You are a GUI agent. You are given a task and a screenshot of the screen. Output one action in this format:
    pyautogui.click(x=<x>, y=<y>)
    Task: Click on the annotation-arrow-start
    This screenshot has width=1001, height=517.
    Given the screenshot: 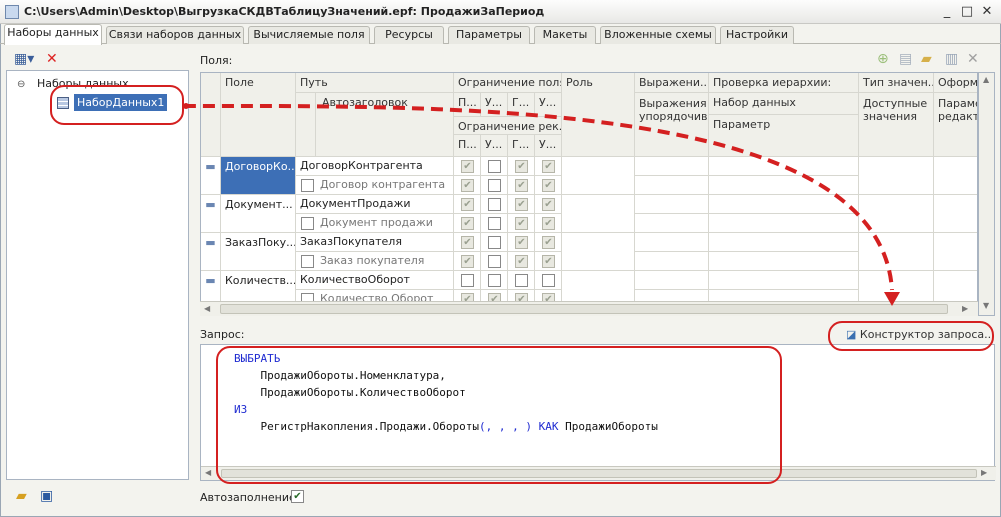 What is the action you would take?
    pyautogui.click(x=186, y=106)
    